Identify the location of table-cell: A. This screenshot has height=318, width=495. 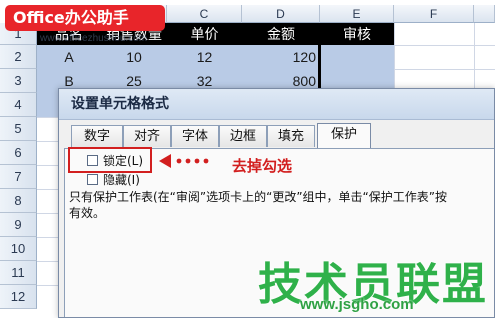
(69, 57).